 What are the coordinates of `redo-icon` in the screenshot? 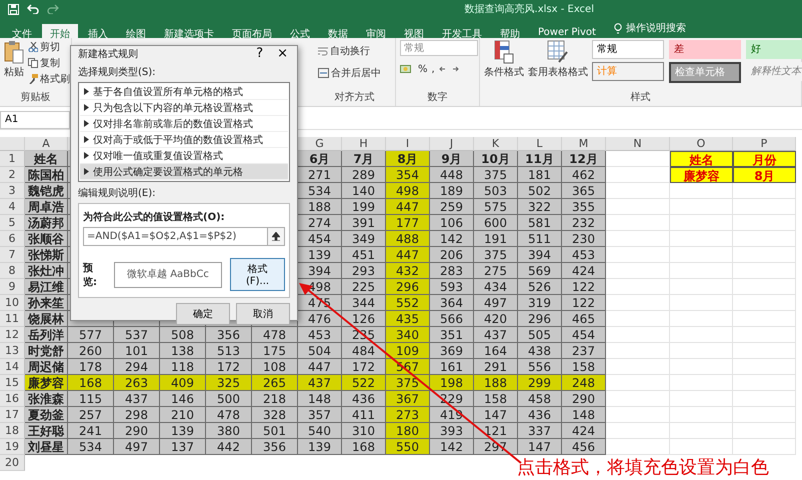 It's located at (53, 9).